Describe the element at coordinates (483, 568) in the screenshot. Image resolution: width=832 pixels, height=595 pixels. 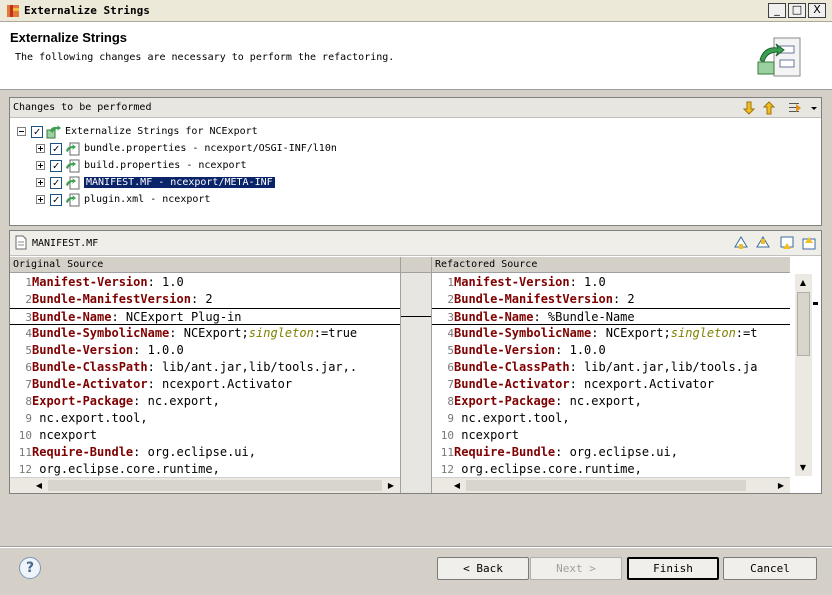
I see `back-button: < Back` at that location.